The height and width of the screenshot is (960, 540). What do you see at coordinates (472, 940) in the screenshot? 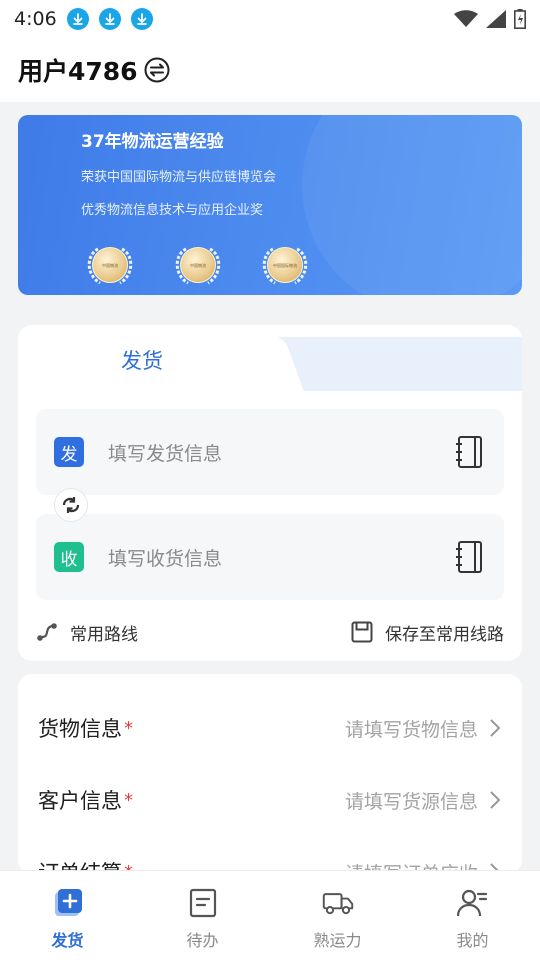
I see `nav-profile-label: 我的` at bounding box center [472, 940].